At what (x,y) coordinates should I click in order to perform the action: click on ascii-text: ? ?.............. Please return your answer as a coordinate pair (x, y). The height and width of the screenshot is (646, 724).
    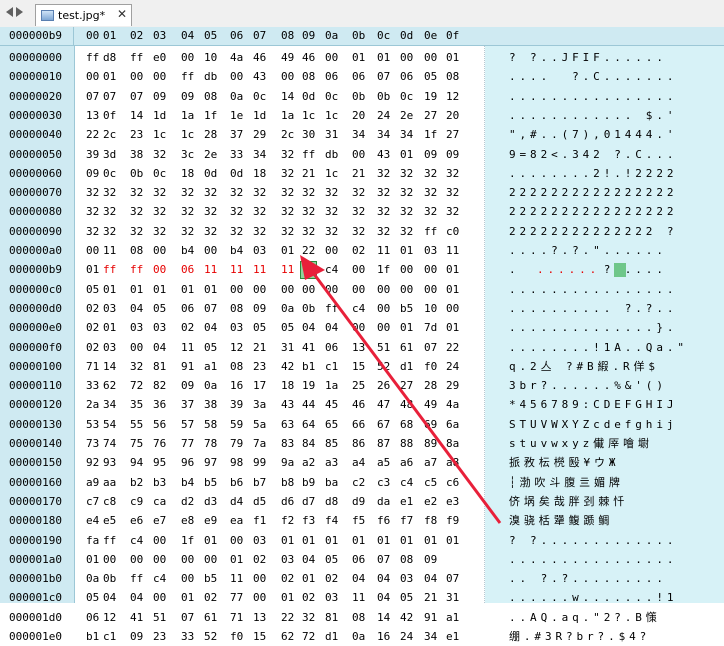
    Looking at the image, I should click on (593, 541).